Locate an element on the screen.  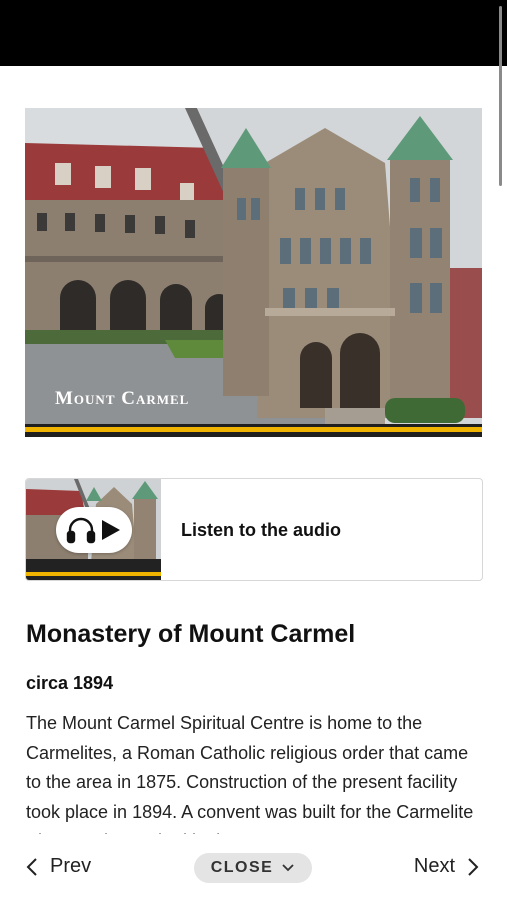
close-button: CLOSE is located at coordinates (253, 868).